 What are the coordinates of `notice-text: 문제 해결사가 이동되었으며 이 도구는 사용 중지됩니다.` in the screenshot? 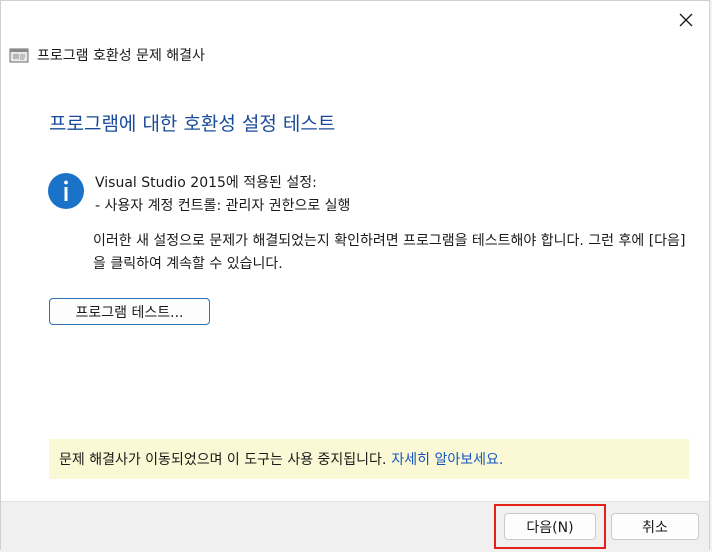 It's located at (223, 460).